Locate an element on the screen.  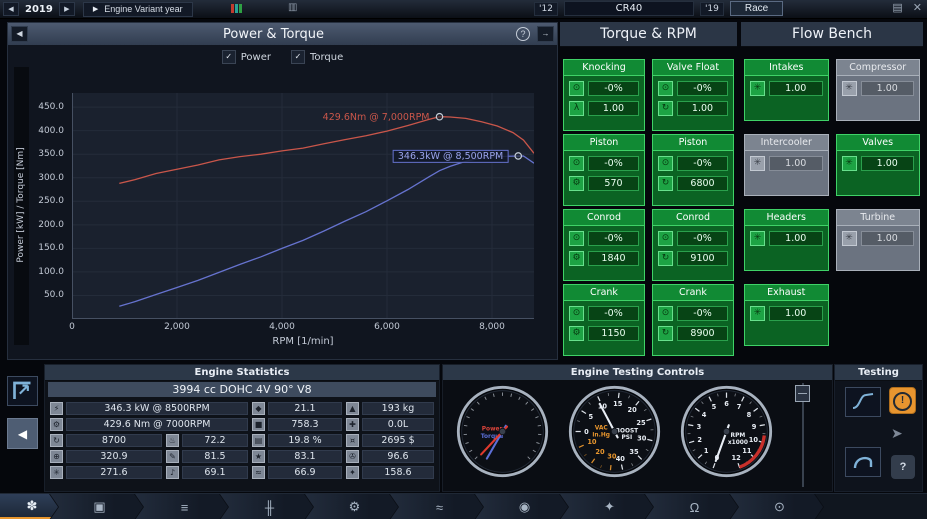
card-row: ↻ 1.00 is located at coordinates (693, 108).